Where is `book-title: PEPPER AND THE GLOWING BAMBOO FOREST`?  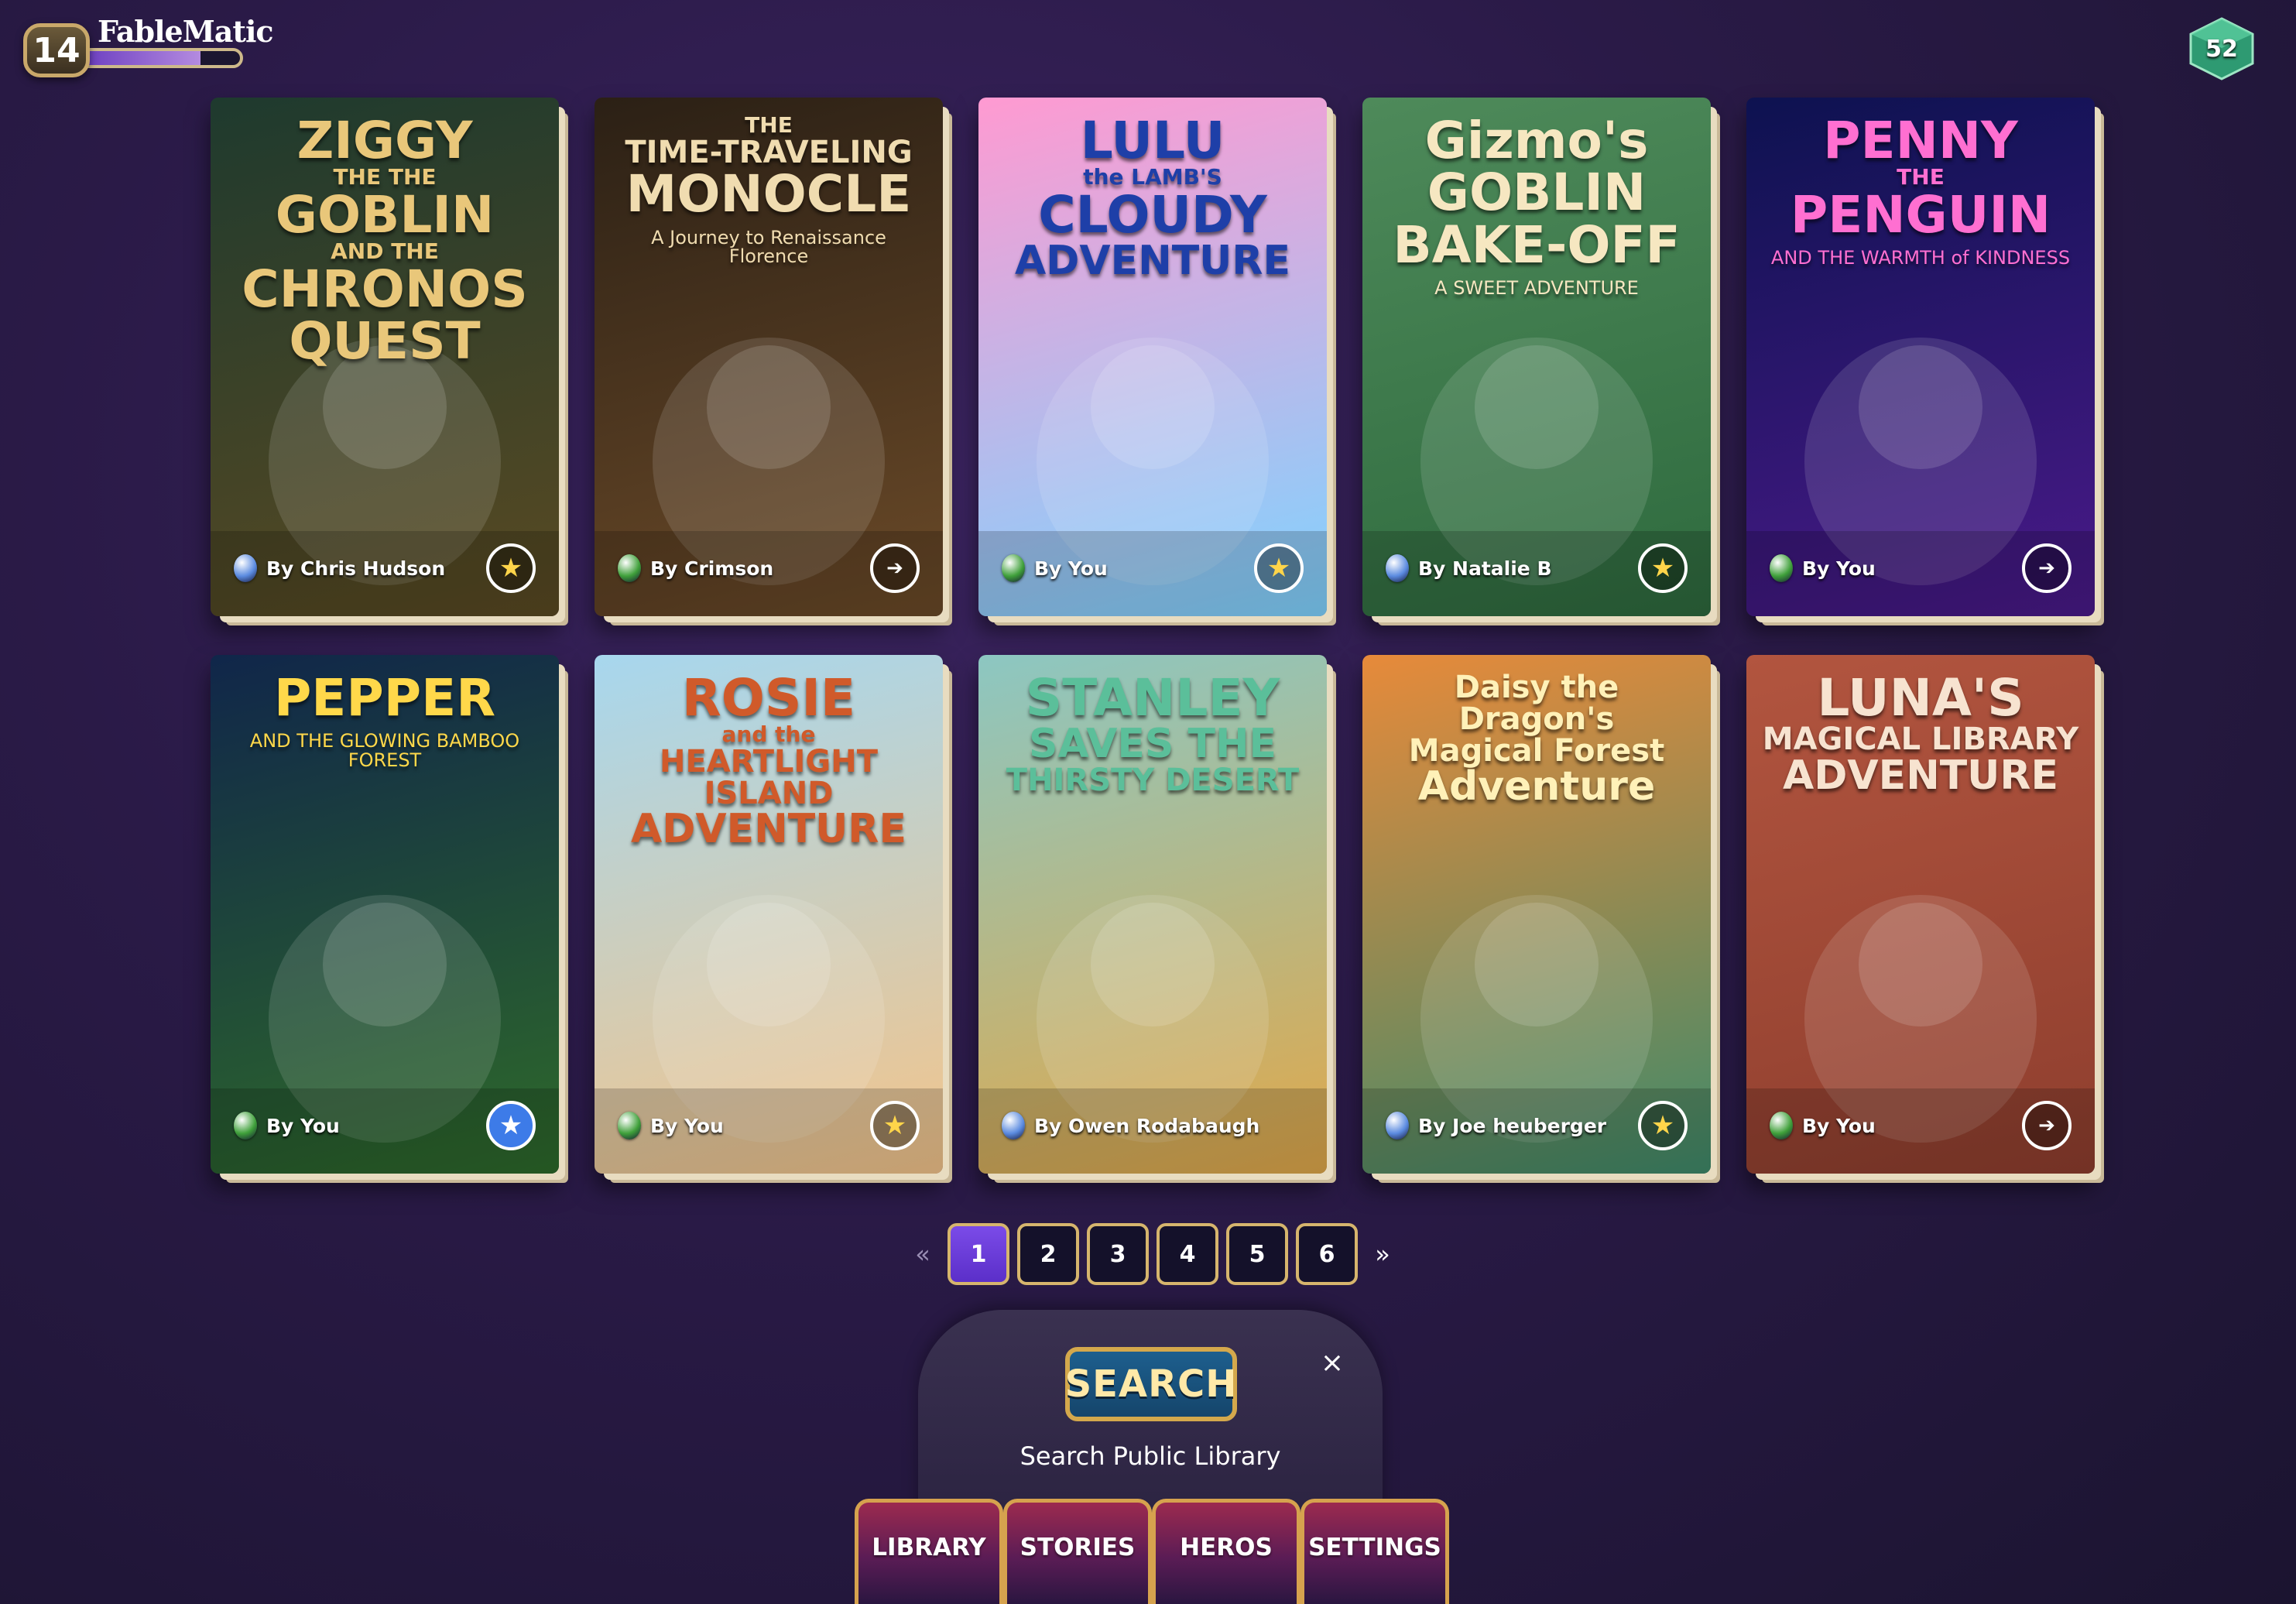
book-title: PEPPER AND THE GLOWING BAMBOO FOREST is located at coordinates (385, 720).